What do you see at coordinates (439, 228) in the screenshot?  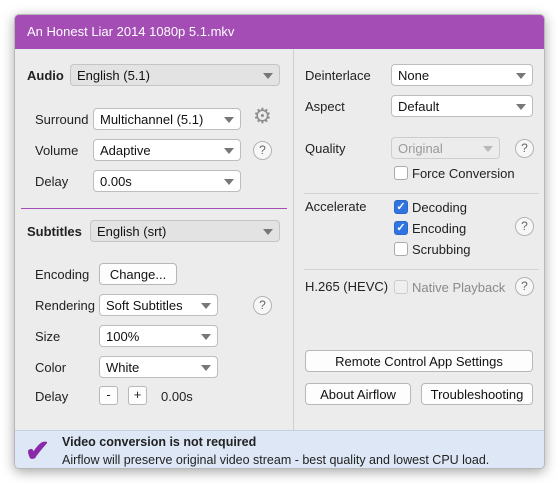 I see `encoding-label: Encoding` at bounding box center [439, 228].